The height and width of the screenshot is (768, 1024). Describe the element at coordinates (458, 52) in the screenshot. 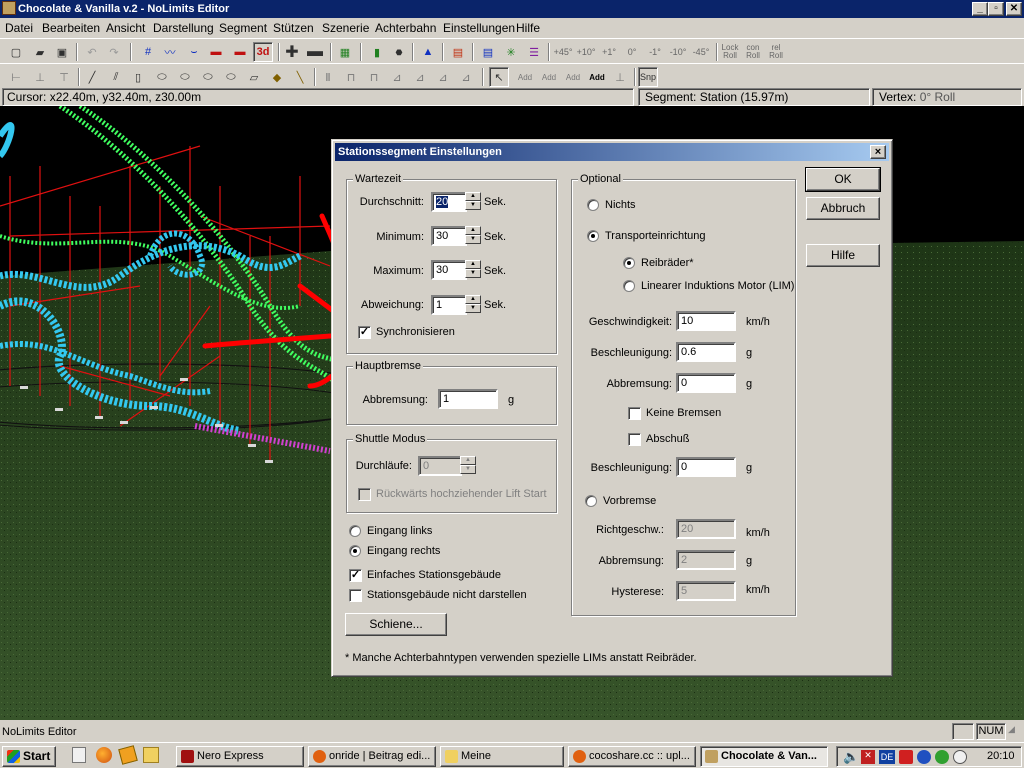

I see `station-icon: ▤` at that location.